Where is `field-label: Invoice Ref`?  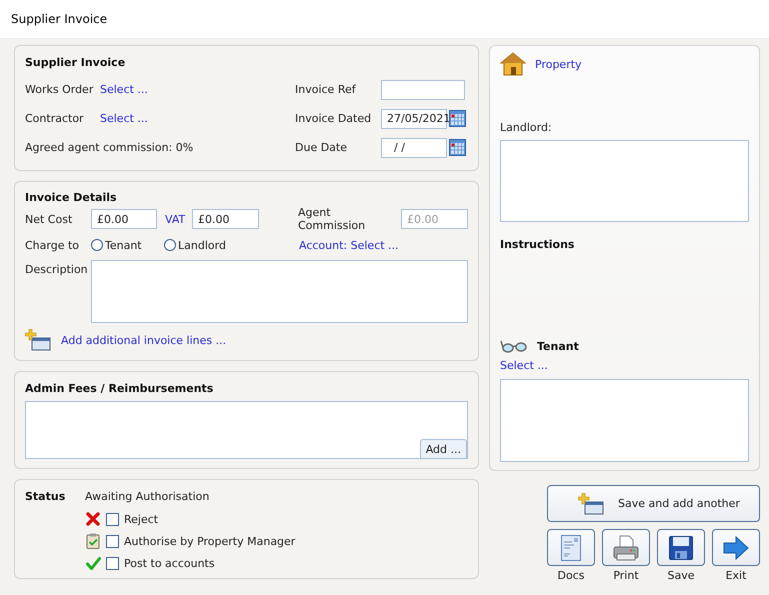
field-label: Invoice Ref is located at coordinates (326, 89).